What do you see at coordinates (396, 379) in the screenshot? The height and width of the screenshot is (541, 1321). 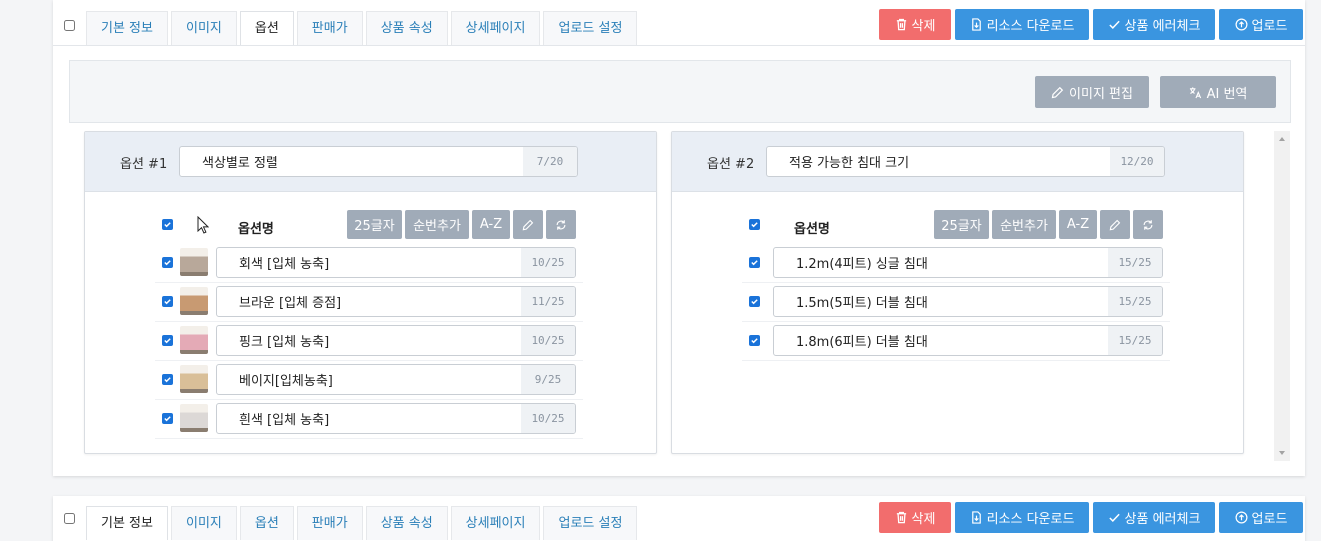 I see `option-value-field: 9/25` at bounding box center [396, 379].